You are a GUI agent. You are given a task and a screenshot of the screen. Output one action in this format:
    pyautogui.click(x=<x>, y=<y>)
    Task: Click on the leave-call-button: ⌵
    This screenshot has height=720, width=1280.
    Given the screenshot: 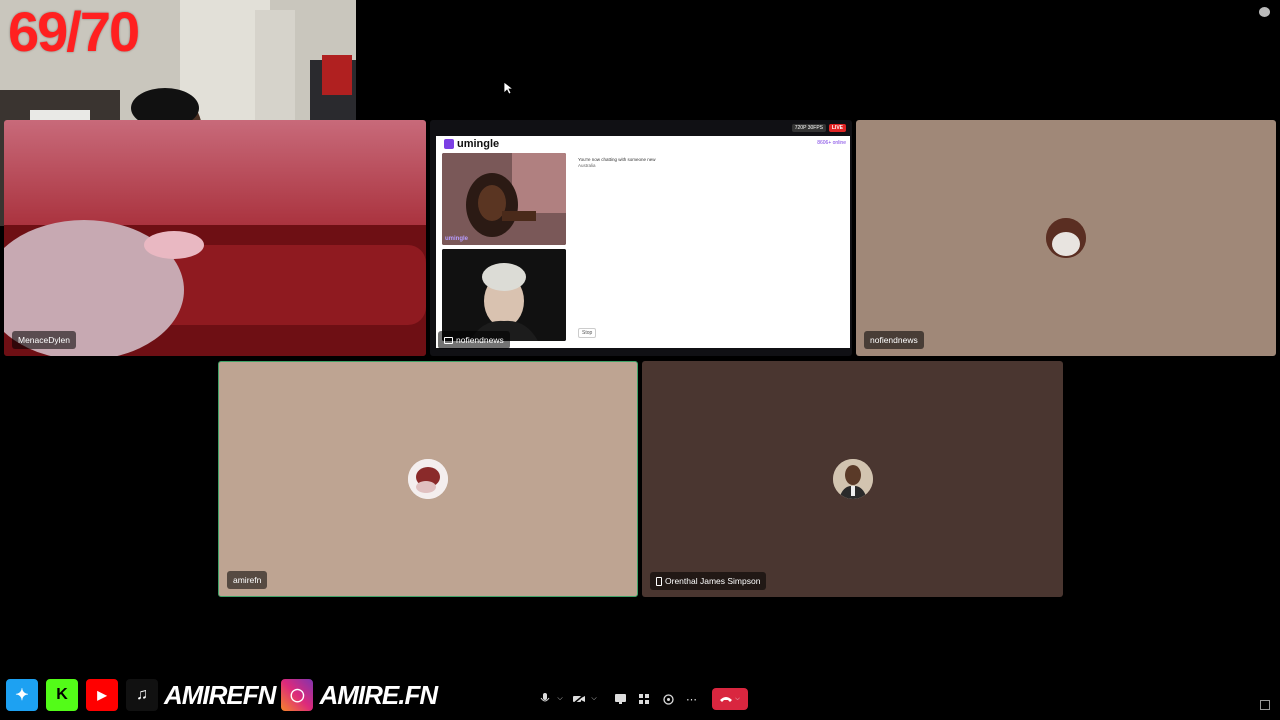 What is the action you would take?
    pyautogui.click(x=730, y=699)
    